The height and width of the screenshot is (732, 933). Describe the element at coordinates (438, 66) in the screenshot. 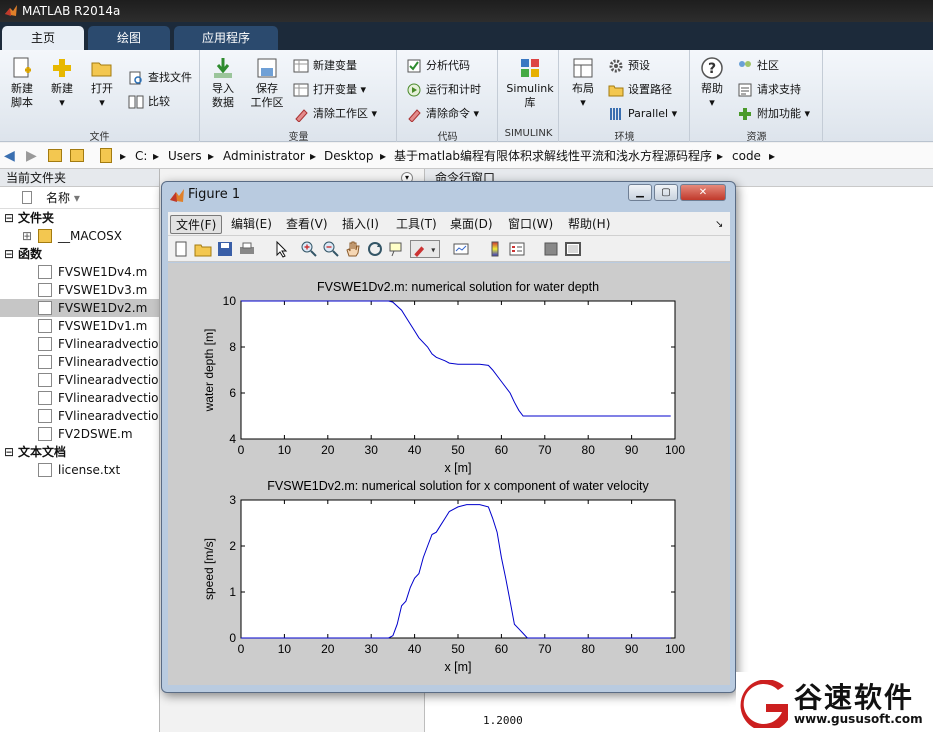

I see `analyze-code-button: 分析代码` at that location.